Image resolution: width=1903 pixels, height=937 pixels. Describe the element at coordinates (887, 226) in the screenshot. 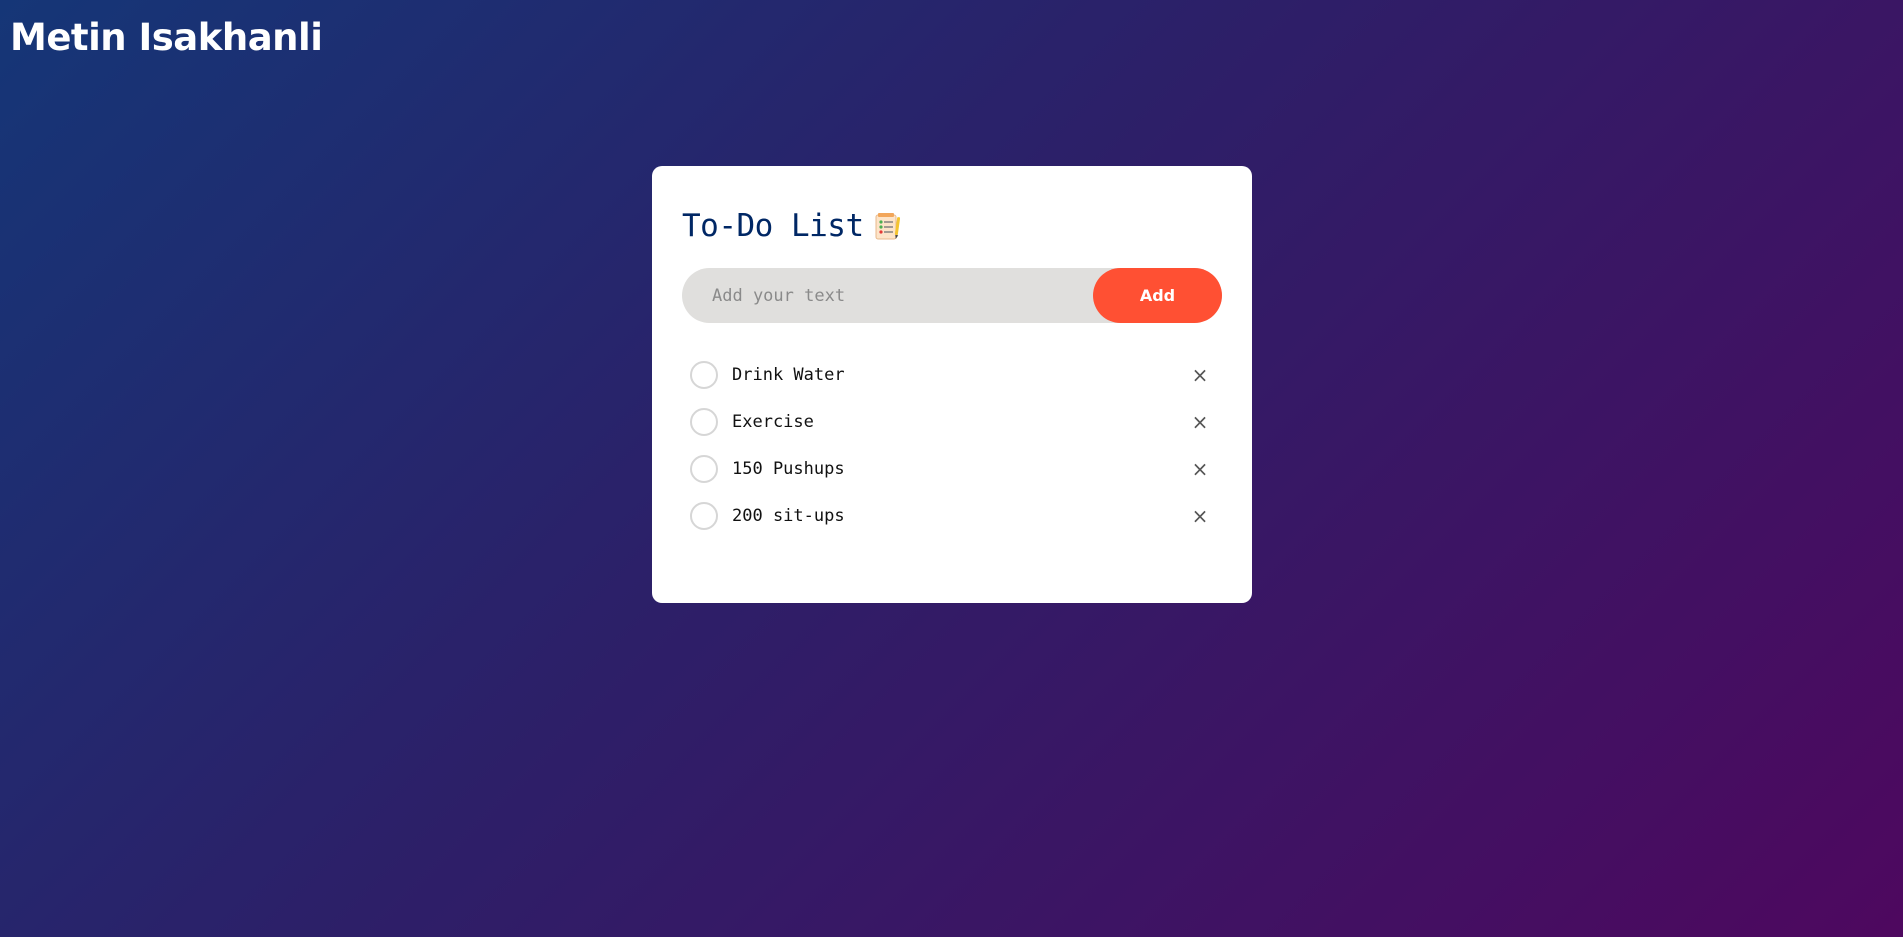

I see `checklist-notepad-icon` at that location.